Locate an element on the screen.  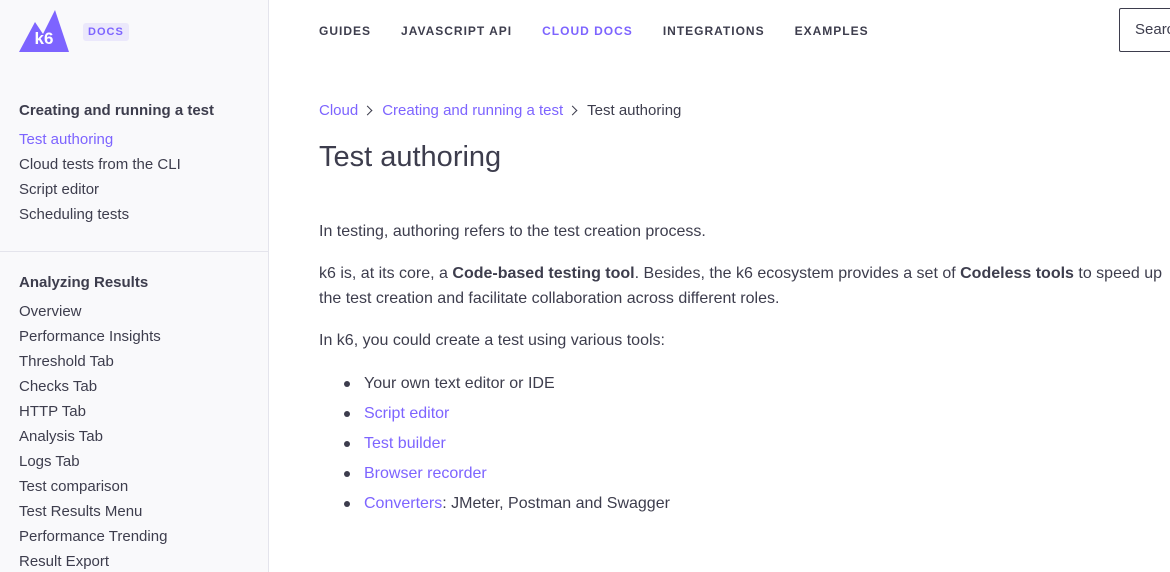
sidebar-item-analysis-tab: Analysis Tab is located at coordinates (143, 439).